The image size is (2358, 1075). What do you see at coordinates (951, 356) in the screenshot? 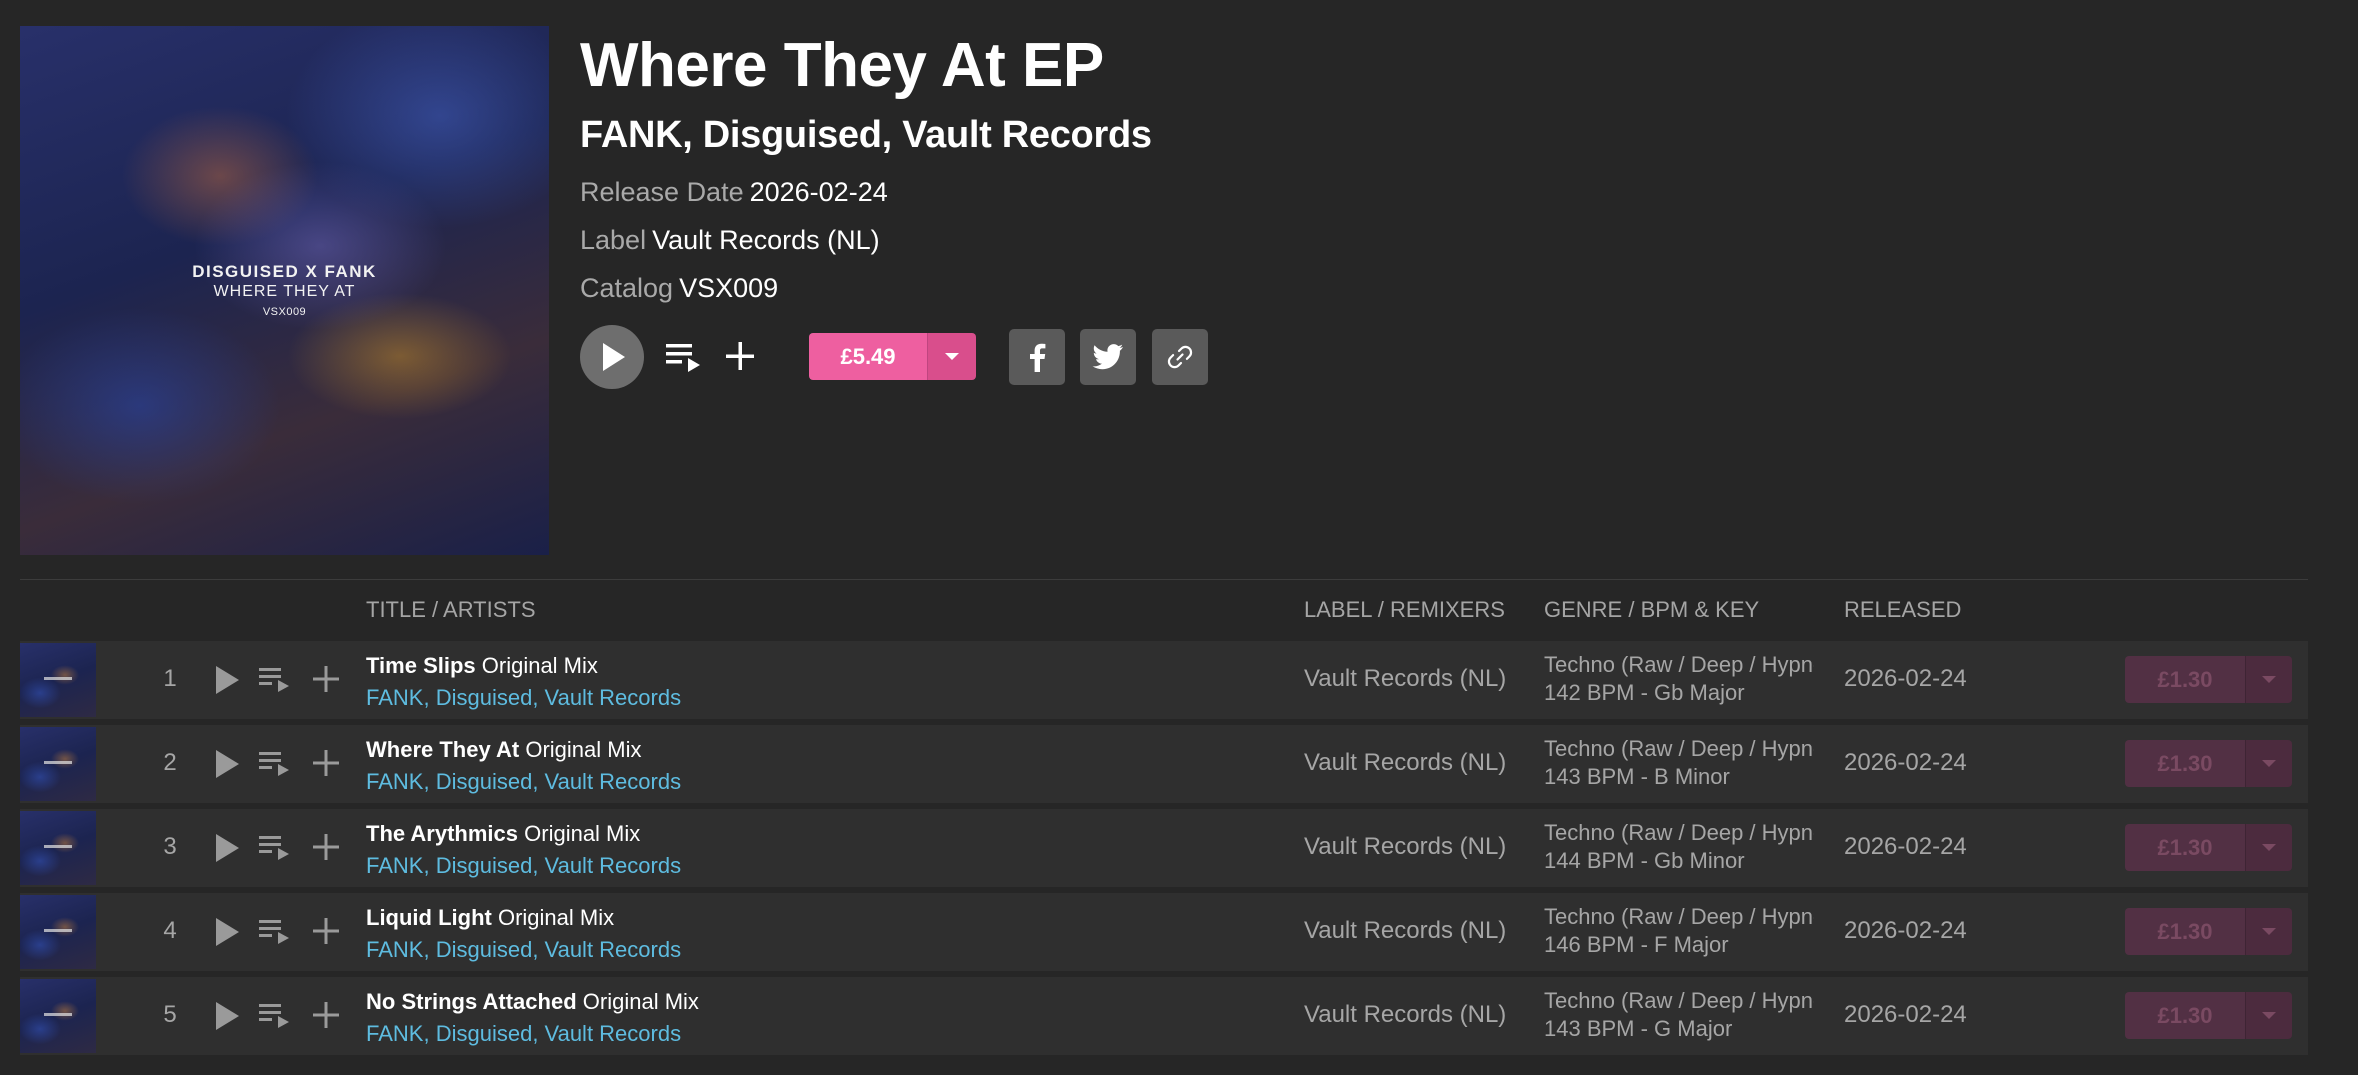
I see `release-buy-dropdown` at bounding box center [951, 356].